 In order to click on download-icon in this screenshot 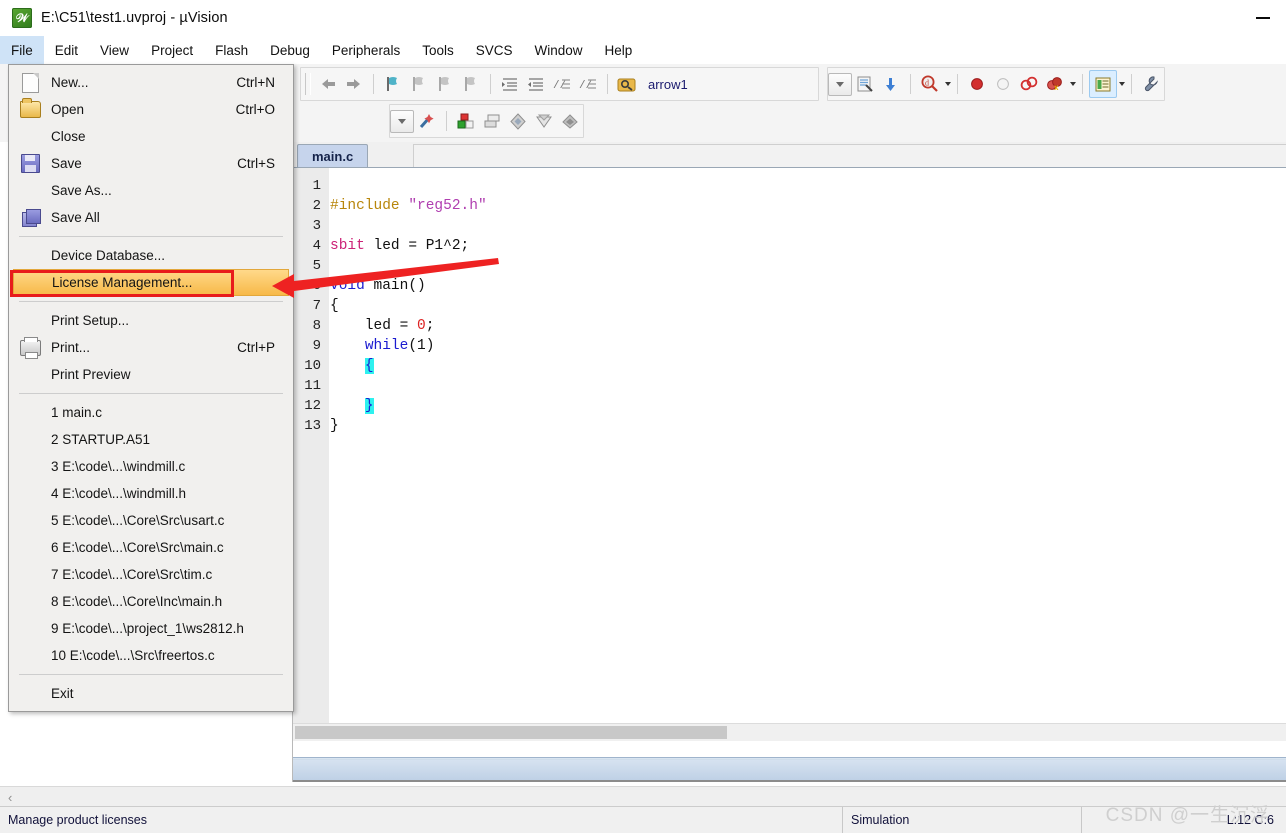, I will do `click(544, 121)`.